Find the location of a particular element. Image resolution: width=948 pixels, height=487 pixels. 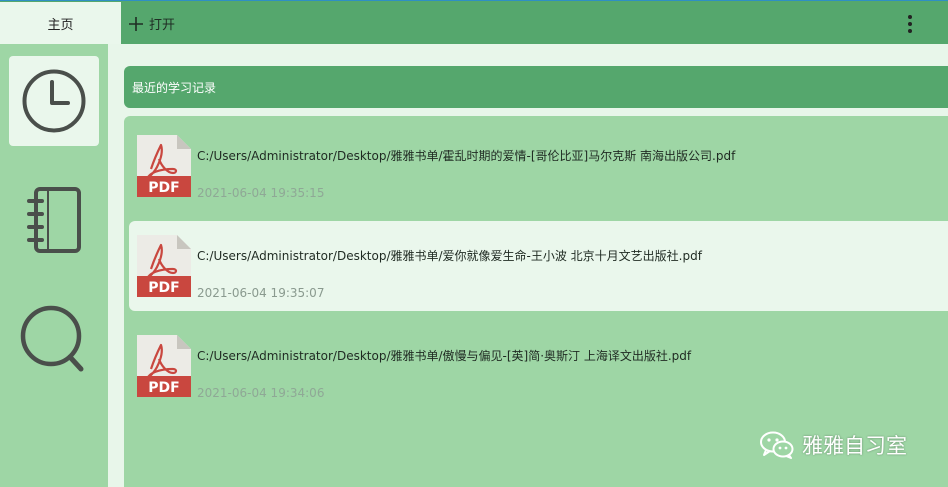

file-timestamp: 2021-06-04 19:34:06 is located at coordinates (261, 393).